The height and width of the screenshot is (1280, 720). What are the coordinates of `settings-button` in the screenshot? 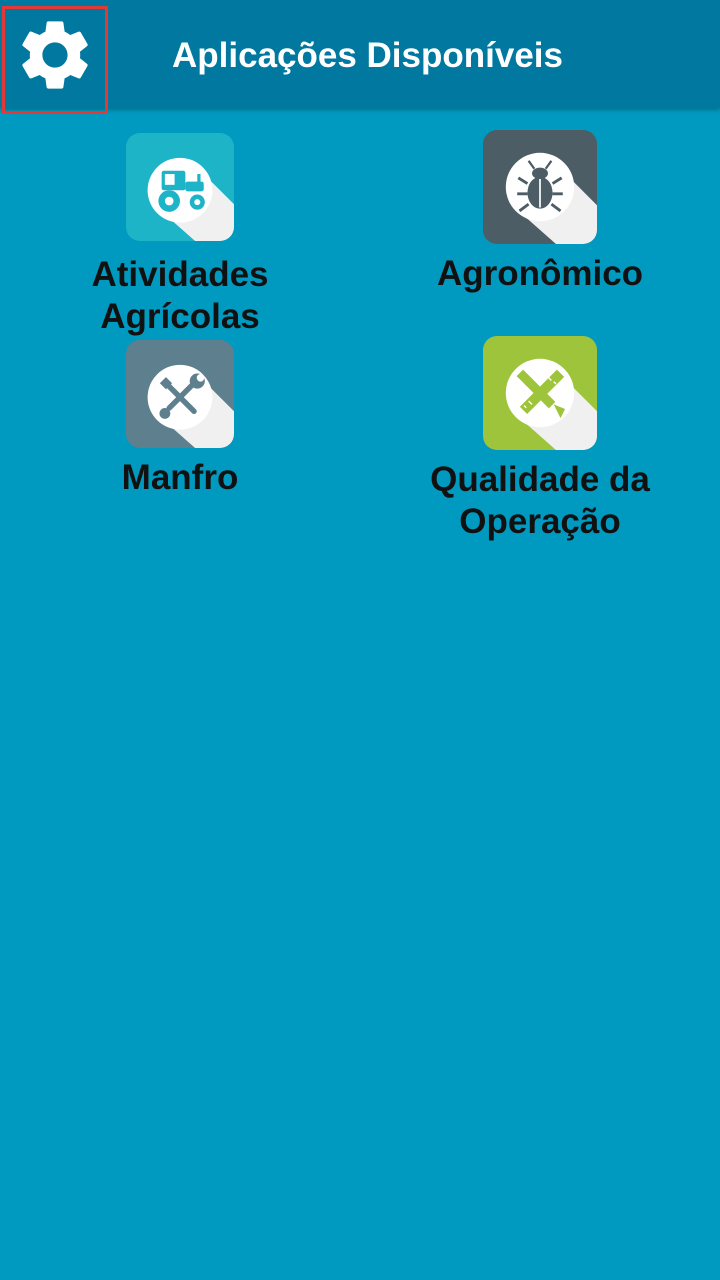 It's located at (55, 60).